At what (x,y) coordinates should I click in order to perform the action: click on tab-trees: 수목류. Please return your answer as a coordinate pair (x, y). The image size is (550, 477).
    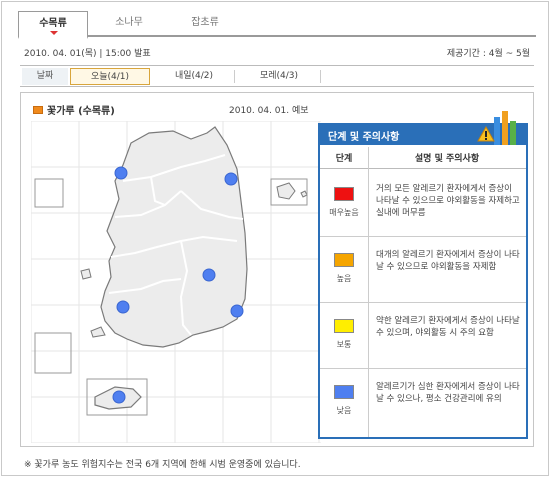
    Looking at the image, I should click on (53, 25).